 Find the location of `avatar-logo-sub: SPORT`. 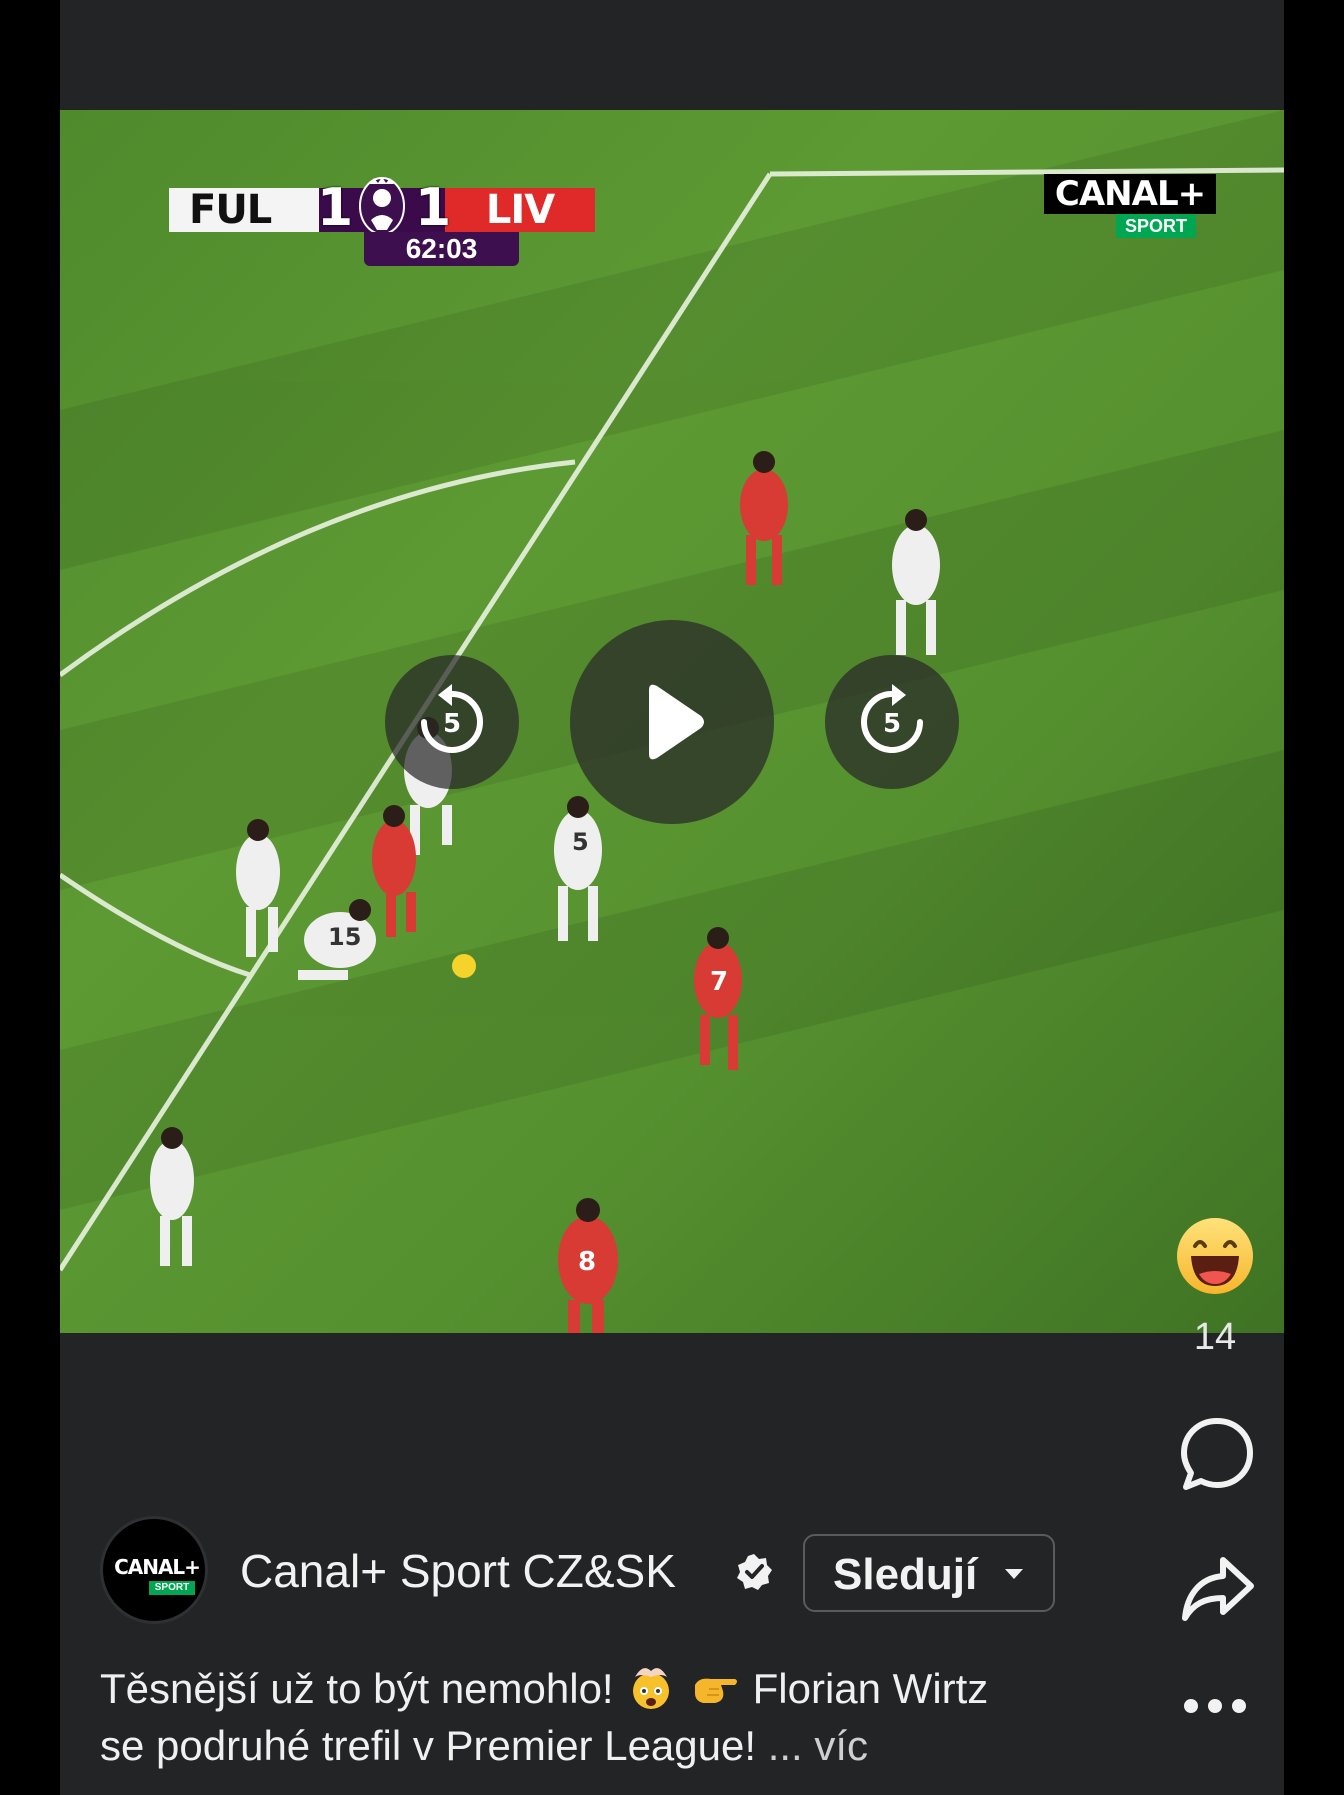

avatar-logo-sub: SPORT is located at coordinates (172, 1588).